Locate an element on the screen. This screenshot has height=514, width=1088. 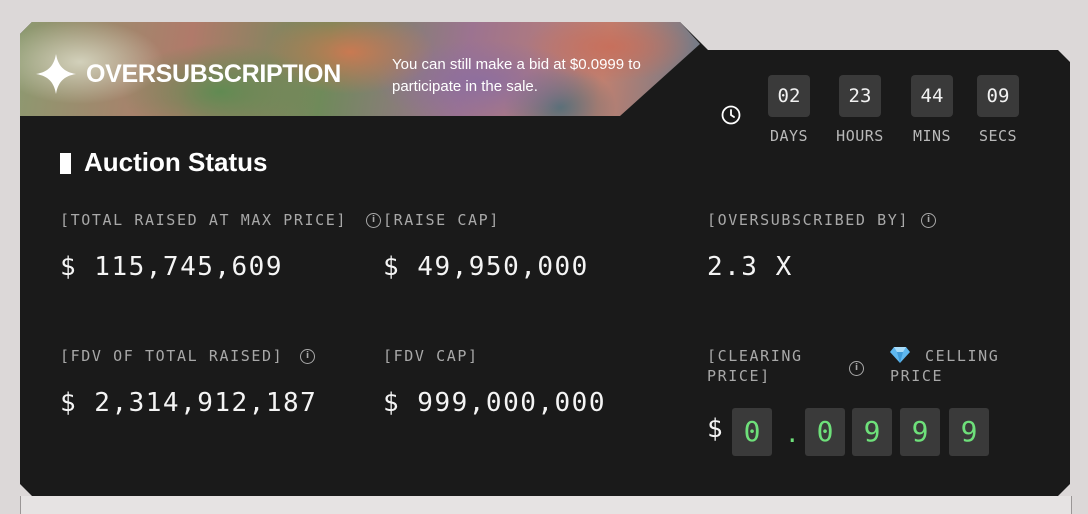
banner-title: OVERSUBSCRIPTION is located at coordinates (213, 74).